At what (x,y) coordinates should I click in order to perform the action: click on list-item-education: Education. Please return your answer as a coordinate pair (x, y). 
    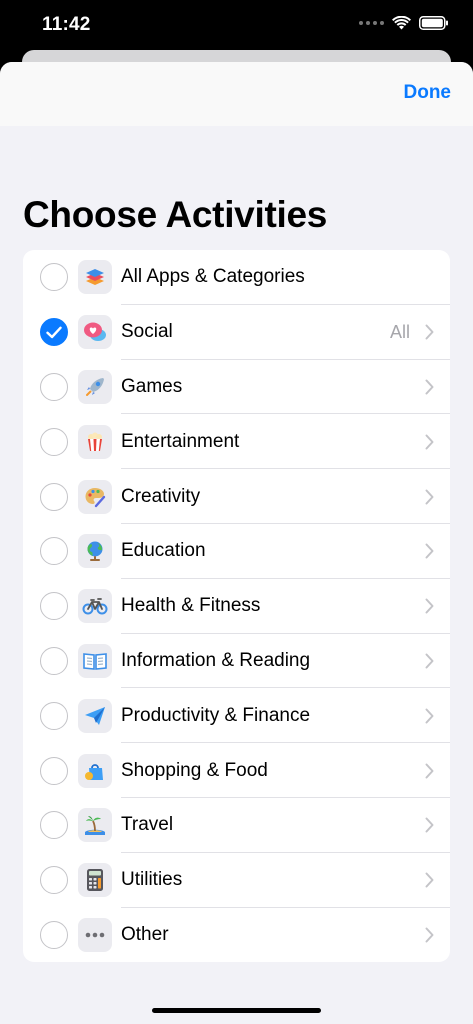
    Looking at the image, I should click on (236, 551).